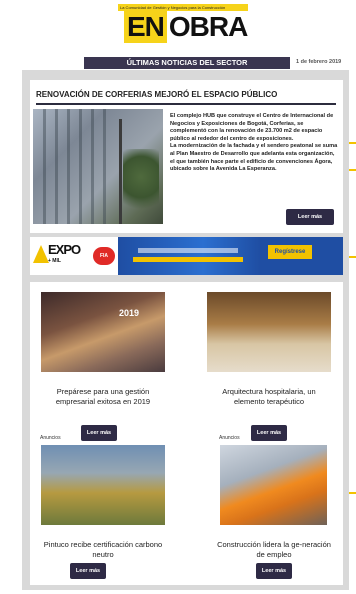 This screenshot has height=594, width=356. I want to click on logo: EN OBRA, so click(186, 27).